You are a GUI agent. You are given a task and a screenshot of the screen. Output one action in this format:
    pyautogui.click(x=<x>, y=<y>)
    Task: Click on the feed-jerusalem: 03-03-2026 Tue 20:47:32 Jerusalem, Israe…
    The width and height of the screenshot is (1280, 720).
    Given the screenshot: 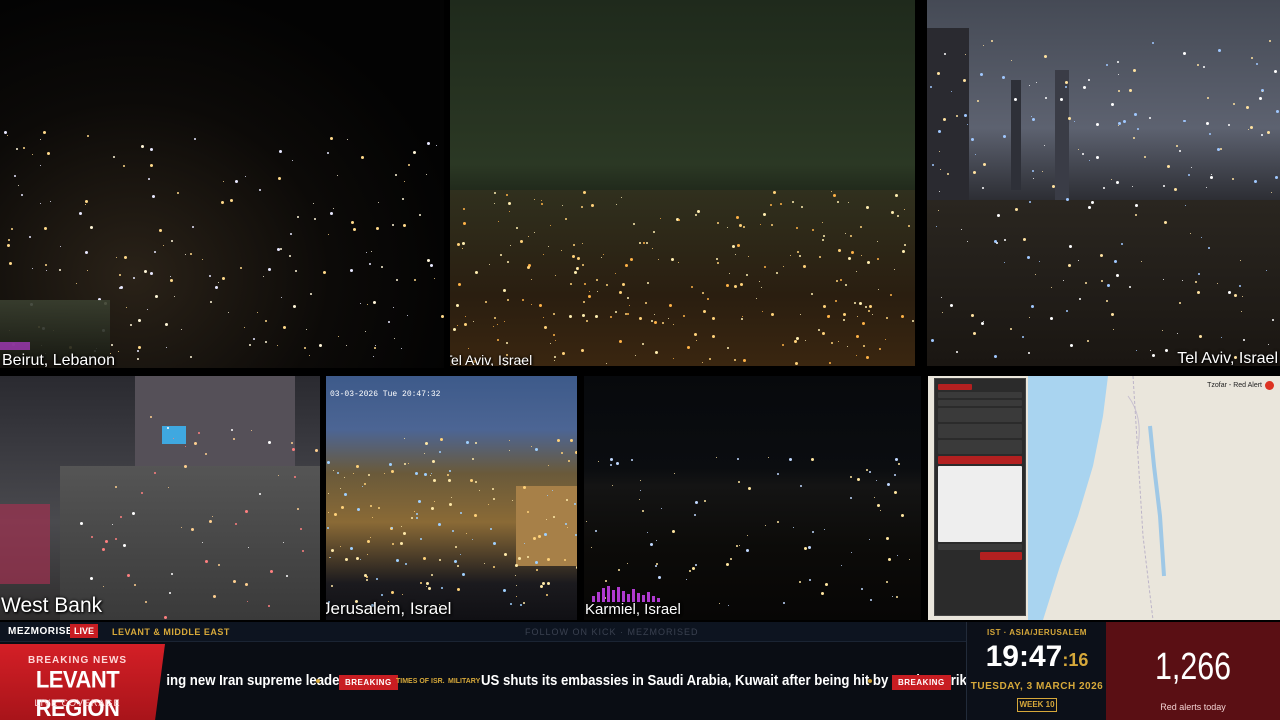 What is the action you would take?
    pyautogui.click(x=451, y=498)
    